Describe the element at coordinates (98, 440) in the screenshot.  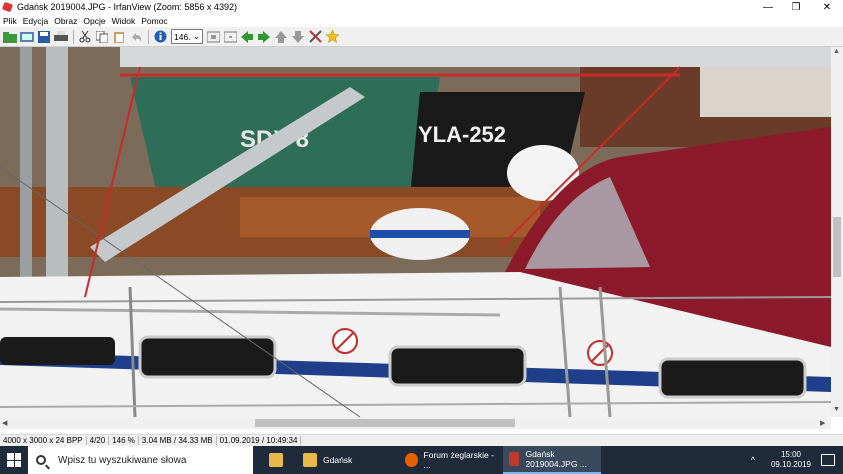
I see `status-index: 4/20` at that location.